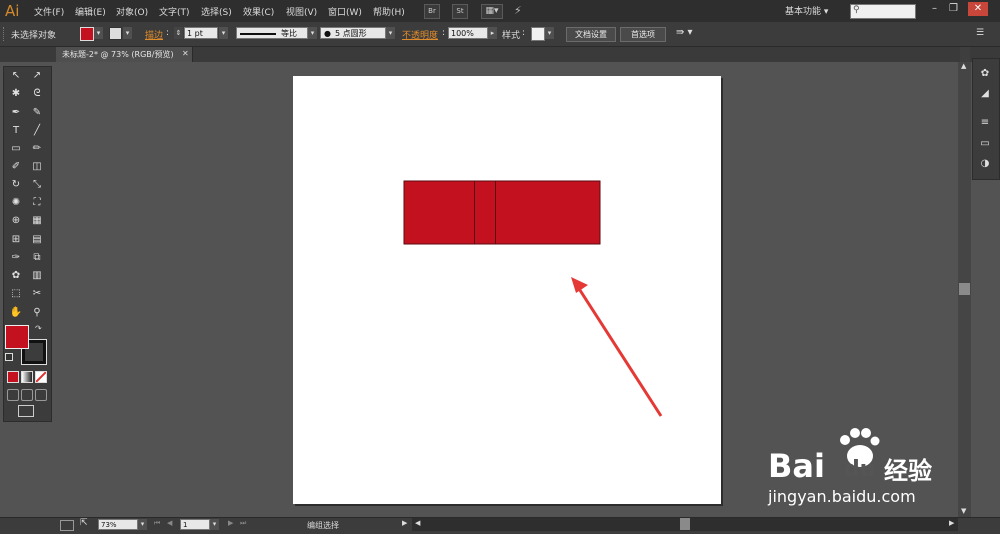 The width and height of the screenshot is (1000, 534). I want to click on mesh-tool-icon: ⊞, so click(16, 240).